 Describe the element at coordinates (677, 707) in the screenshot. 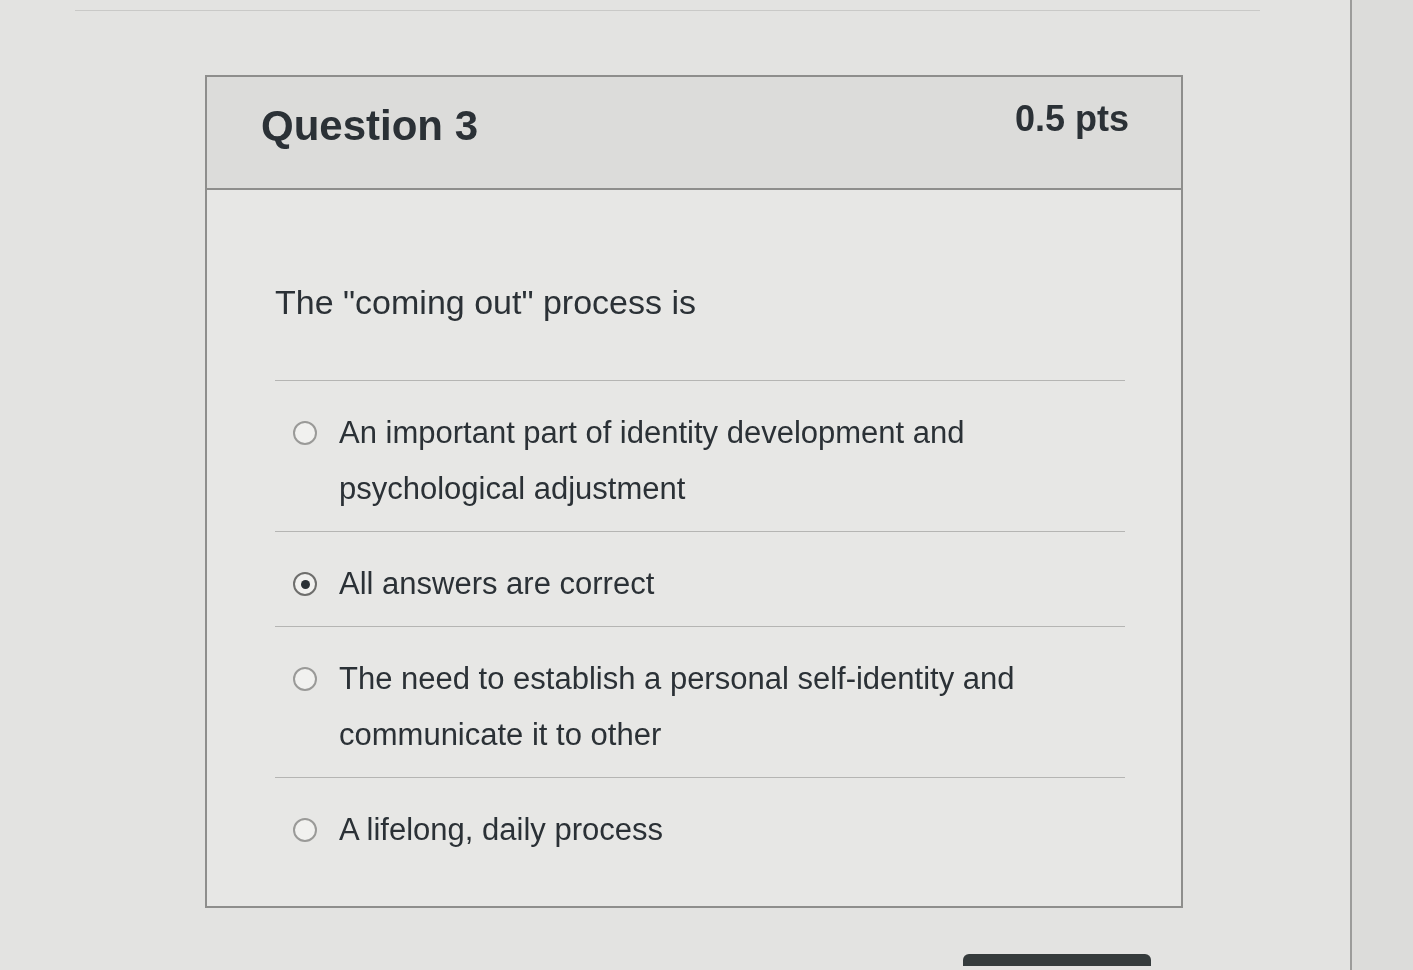

I see `answer-text: The need to establish a personal self-identity and communicate it to other` at that location.